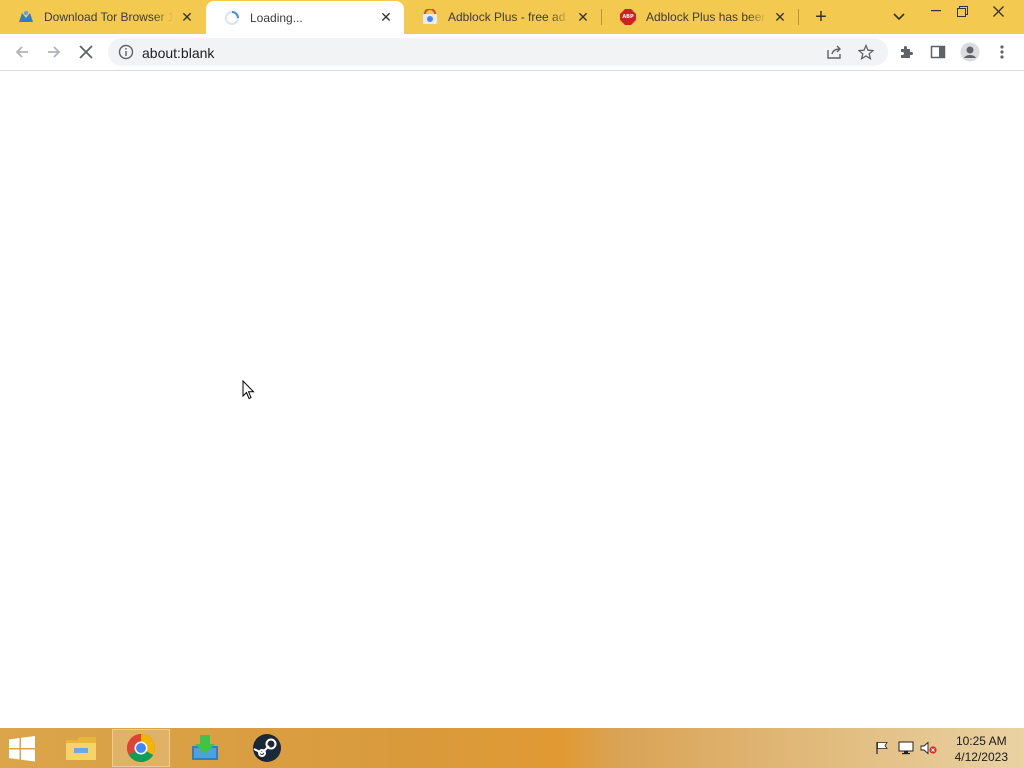 This screenshot has width=1024, height=768. I want to click on address-text: about:blank, so click(178, 53).